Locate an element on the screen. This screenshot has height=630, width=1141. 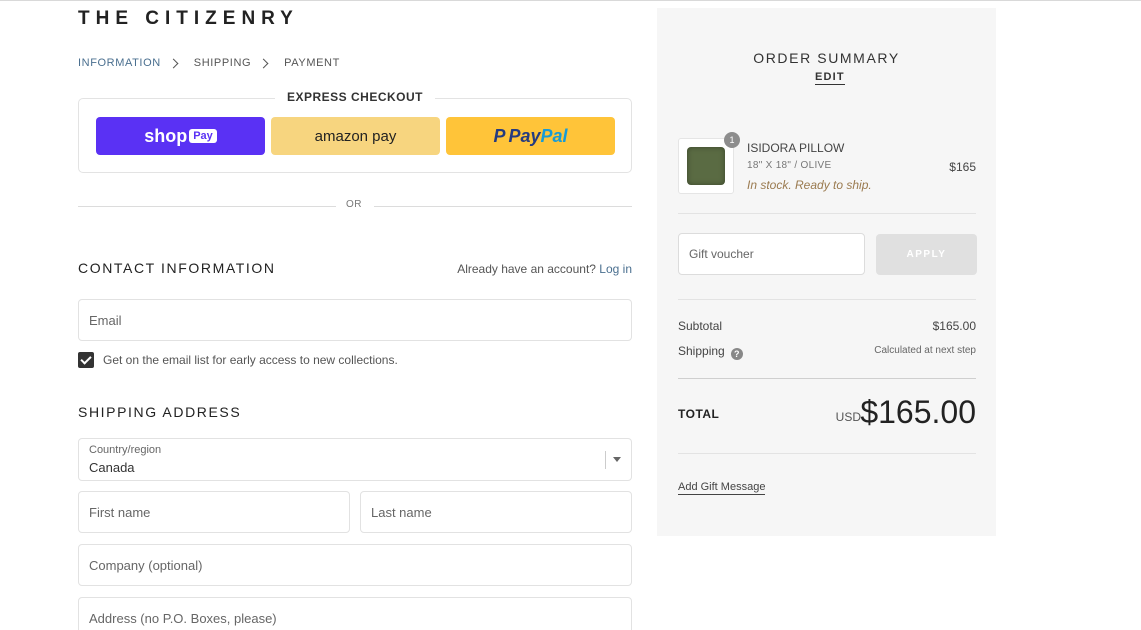
help-icon: ? is located at coordinates (736, 354).